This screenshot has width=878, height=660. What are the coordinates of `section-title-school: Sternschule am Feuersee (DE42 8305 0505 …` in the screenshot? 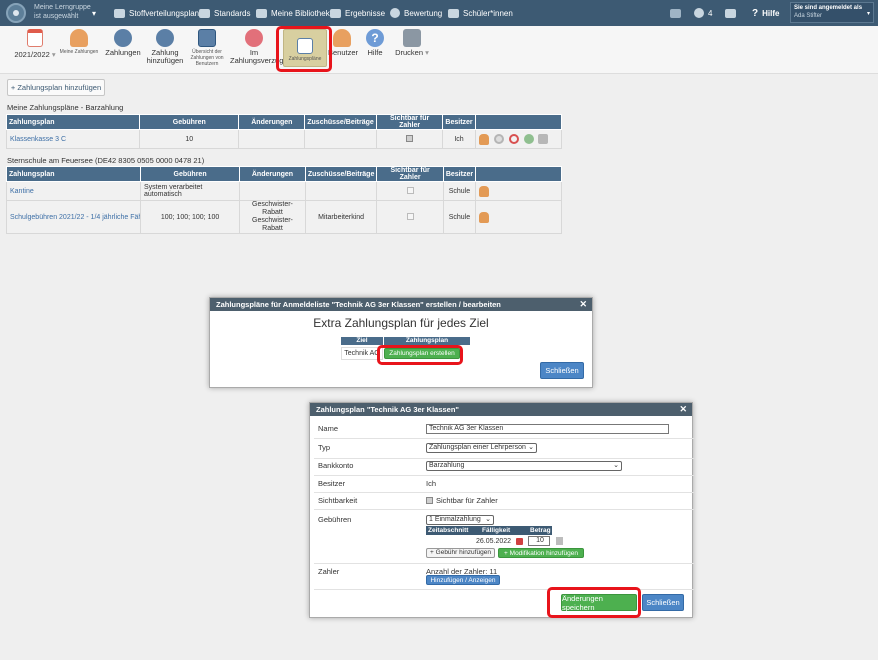 It's located at (106, 160).